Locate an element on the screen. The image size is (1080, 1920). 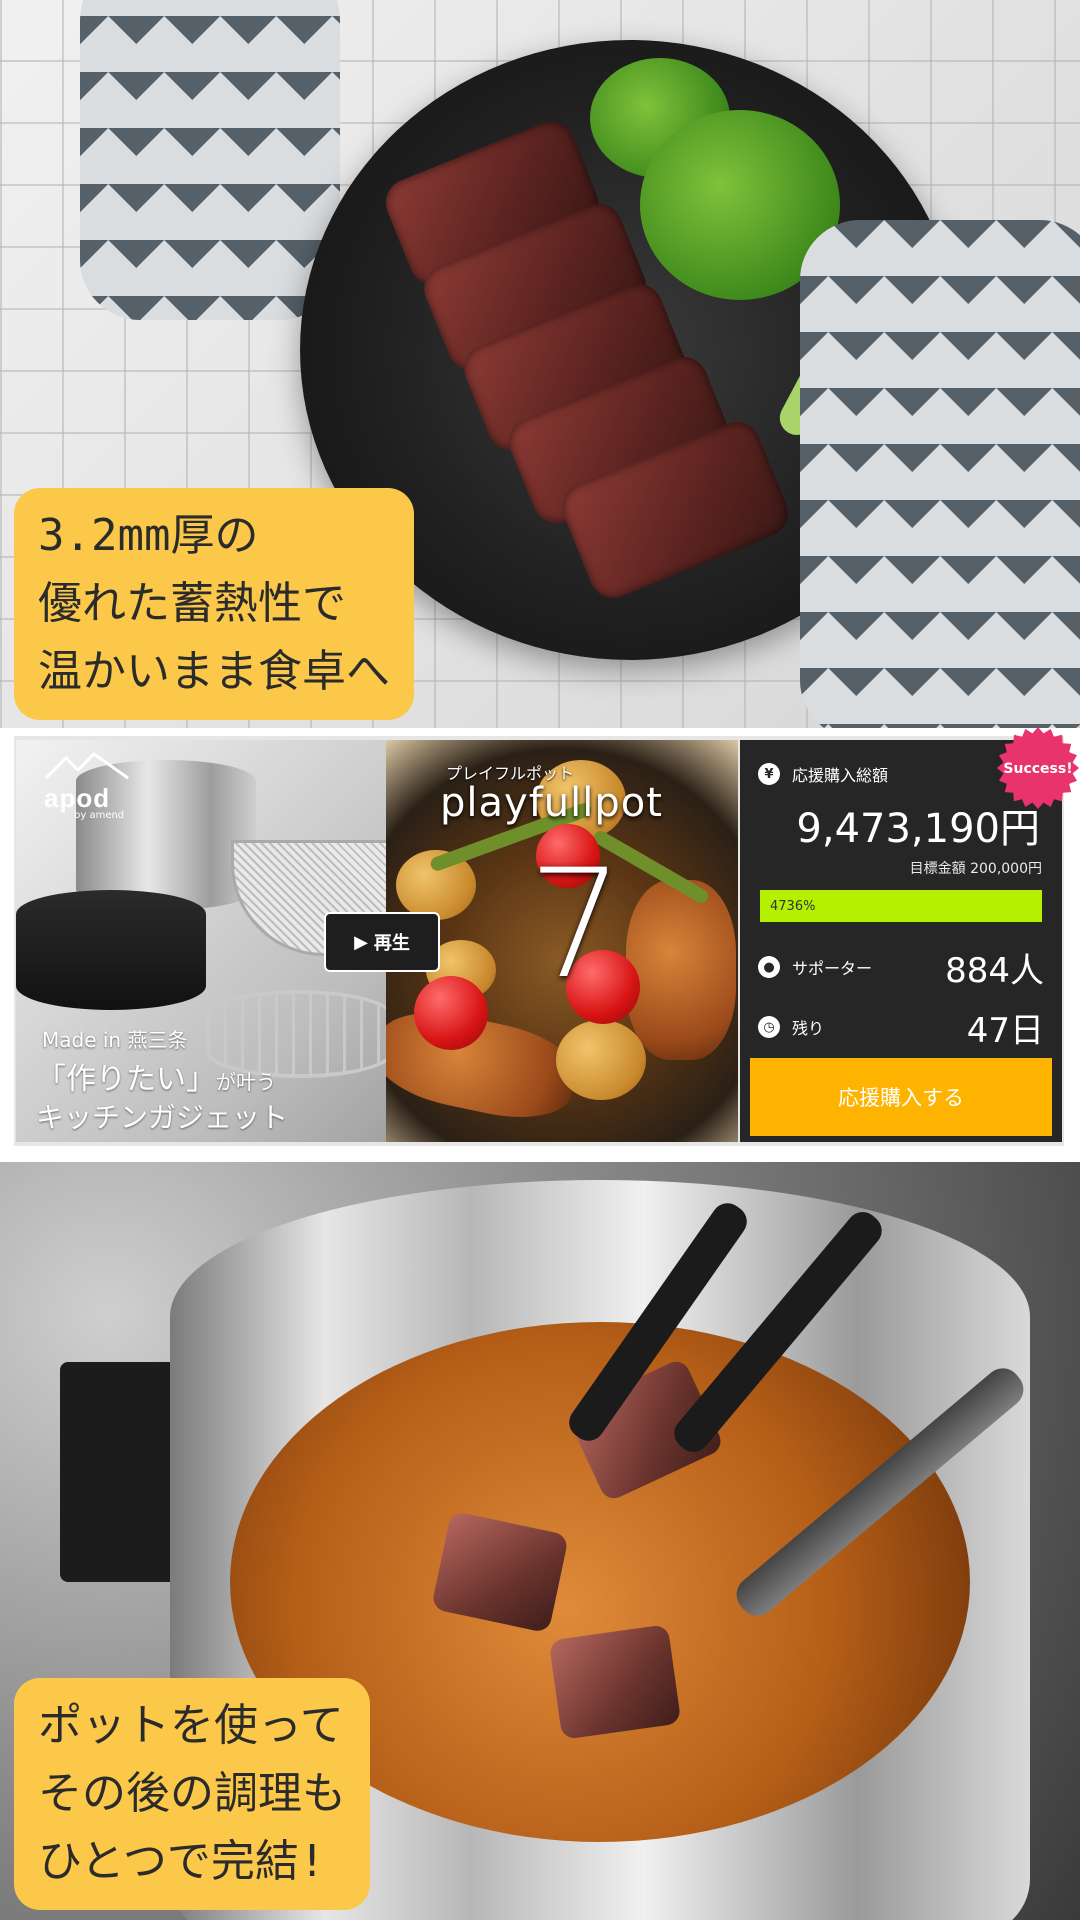
caption-line: その後の調理も is located at coordinates (192, 1793).